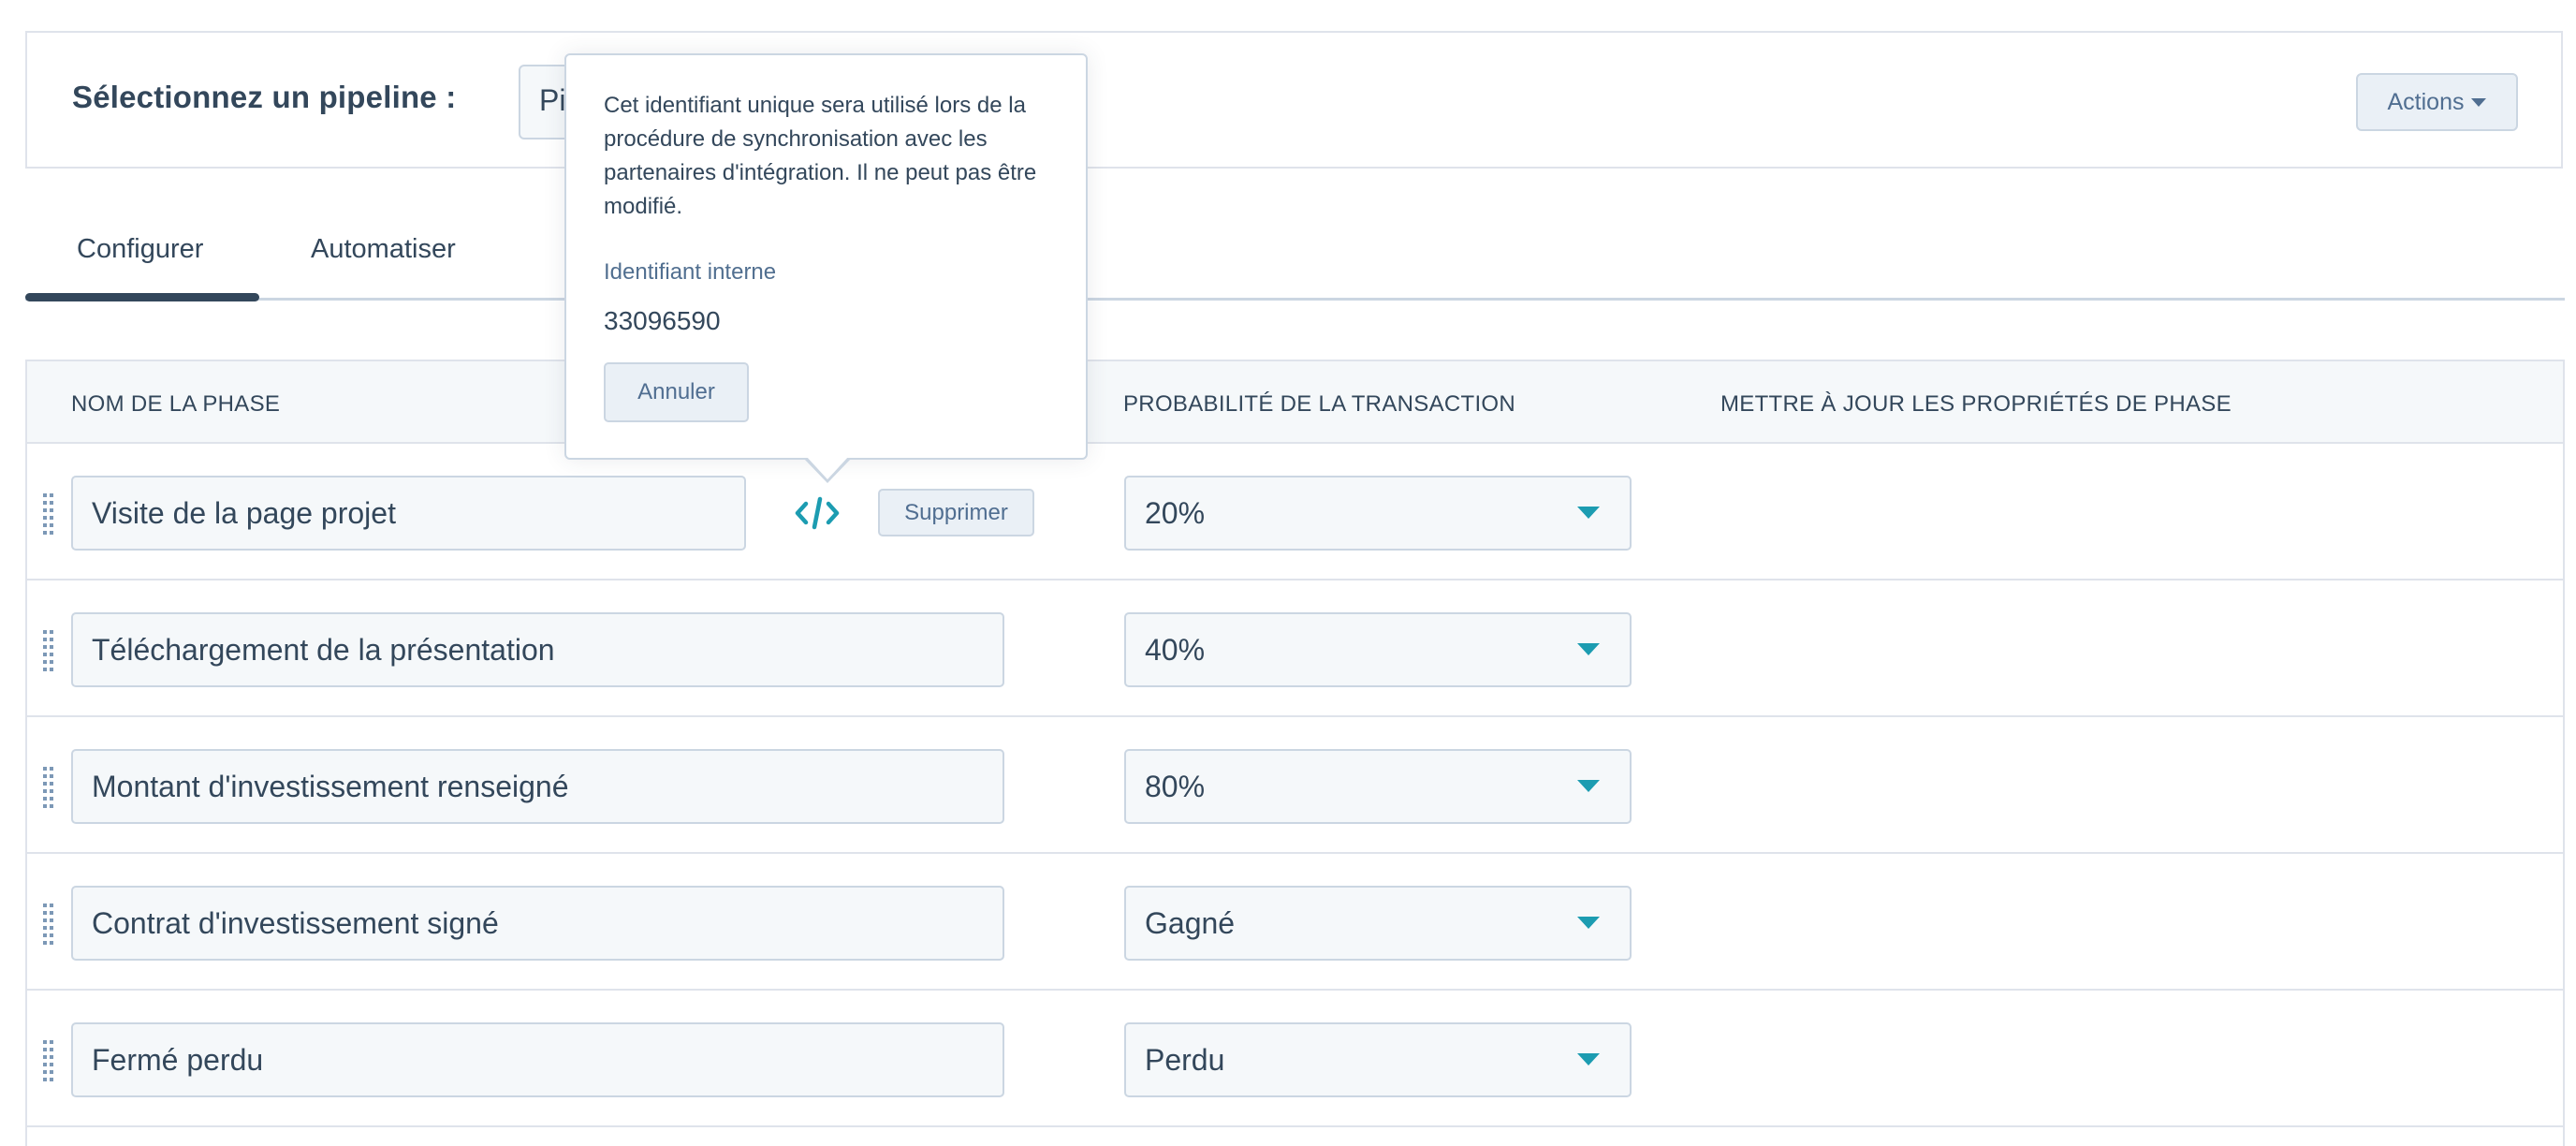 Image resolution: width=2576 pixels, height=1146 pixels. I want to click on popover-arrow-fill, so click(827, 467).